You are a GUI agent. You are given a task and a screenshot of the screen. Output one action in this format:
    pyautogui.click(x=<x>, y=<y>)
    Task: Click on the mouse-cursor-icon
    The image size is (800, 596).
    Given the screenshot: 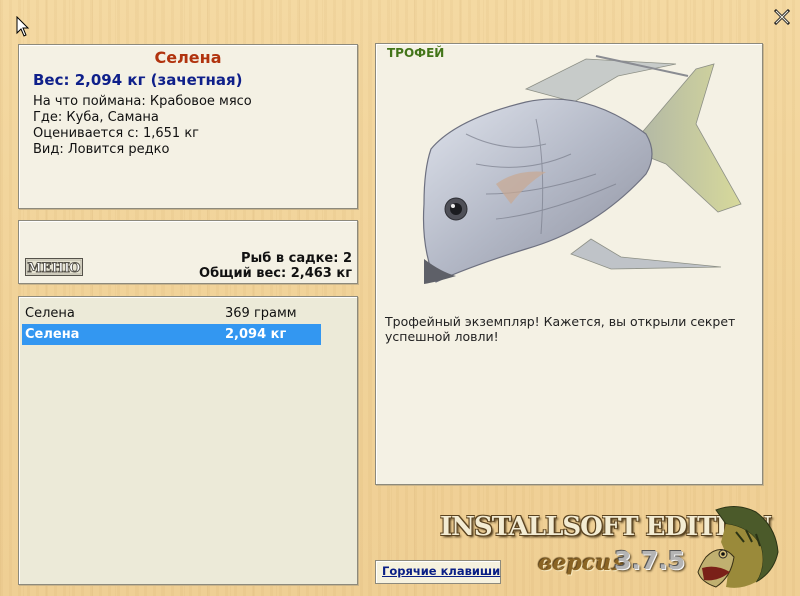 What is the action you would take?
    pyautogui.click(x=23, y=26)
    